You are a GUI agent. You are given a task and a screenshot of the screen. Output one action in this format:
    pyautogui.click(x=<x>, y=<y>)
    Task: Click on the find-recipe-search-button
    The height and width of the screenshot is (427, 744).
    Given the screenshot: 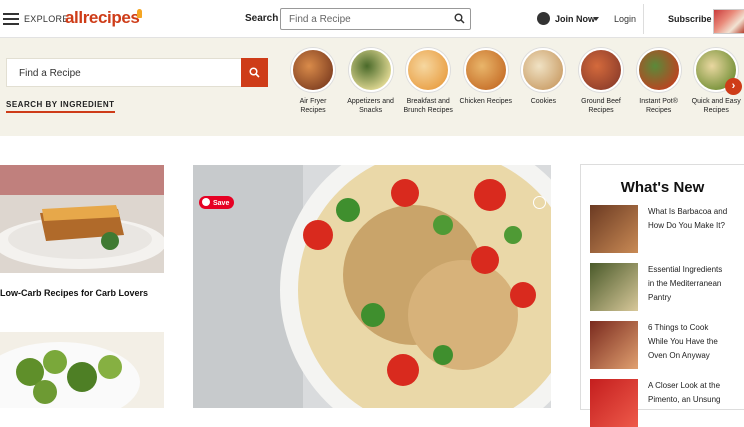 What is the action you would take?
    pyautogui.click(x=254, y=72)
    